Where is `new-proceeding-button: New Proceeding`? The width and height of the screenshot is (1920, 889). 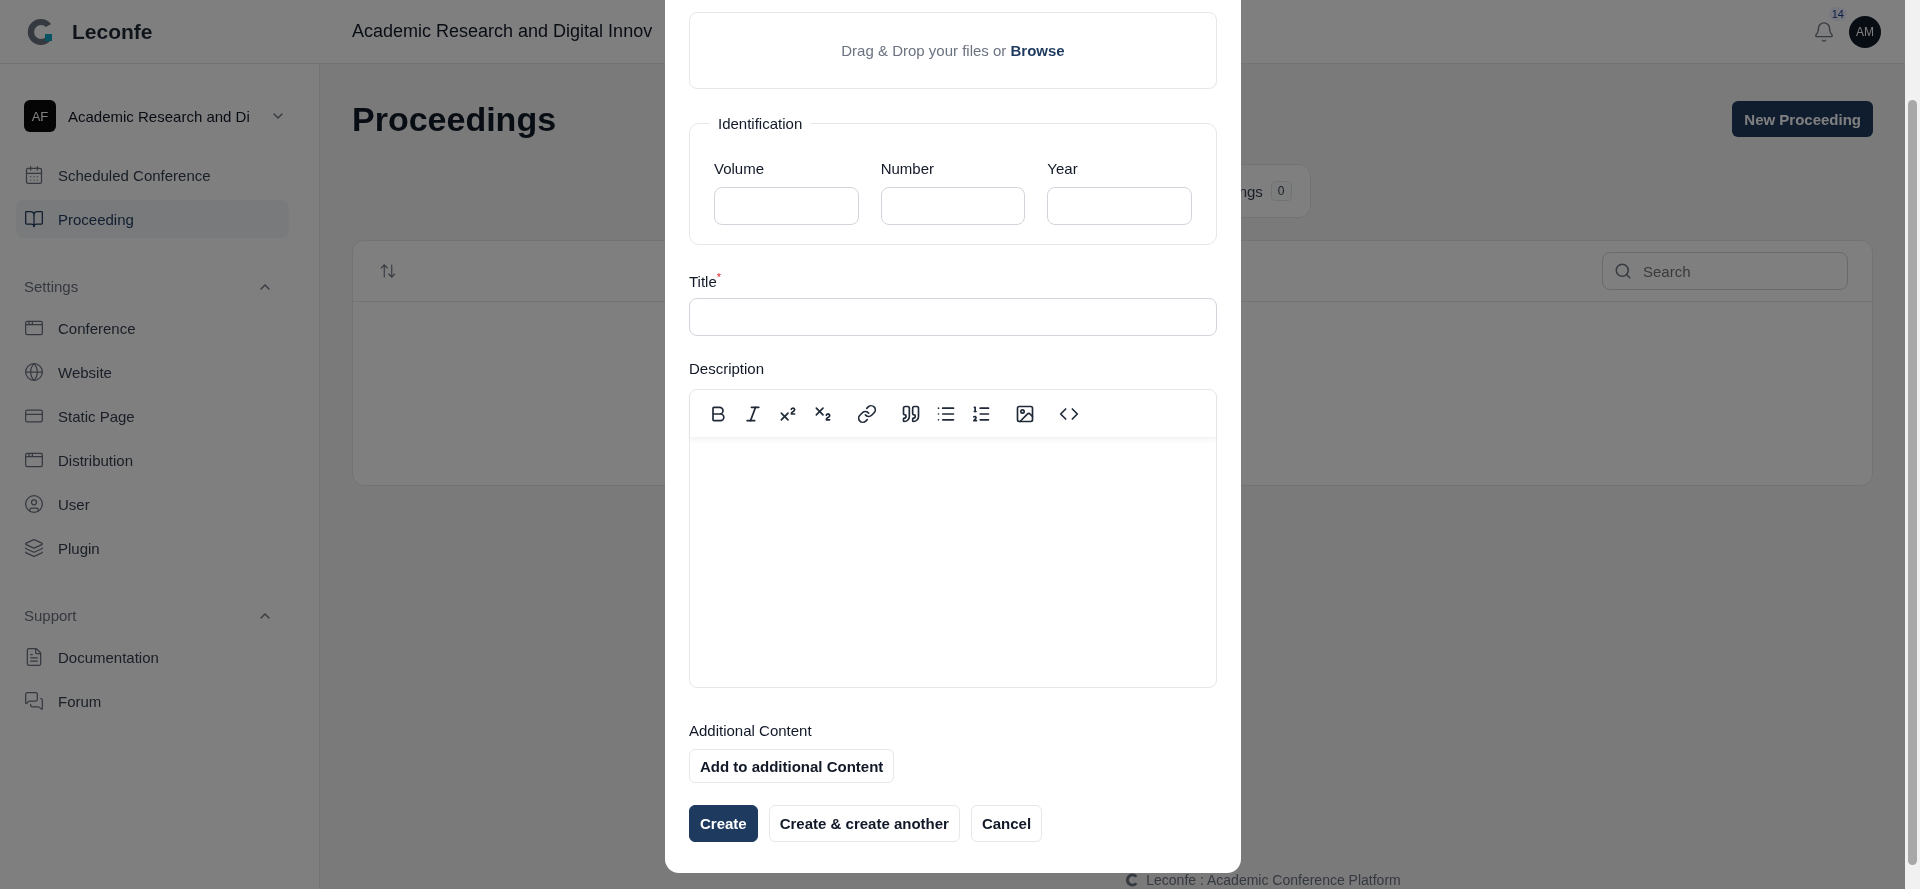
new-proceeding-button: New Proceeding is located at coordinates (1802, 119).